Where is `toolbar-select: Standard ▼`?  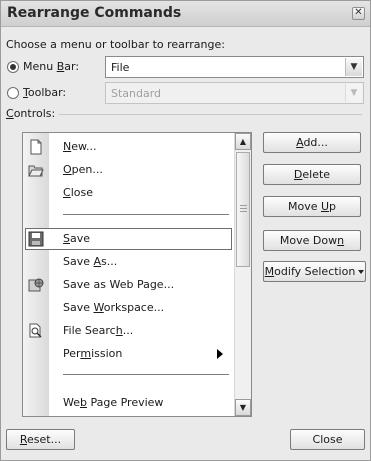
toolbar-select: Standard ▼ is located at coordinates (234, 93).